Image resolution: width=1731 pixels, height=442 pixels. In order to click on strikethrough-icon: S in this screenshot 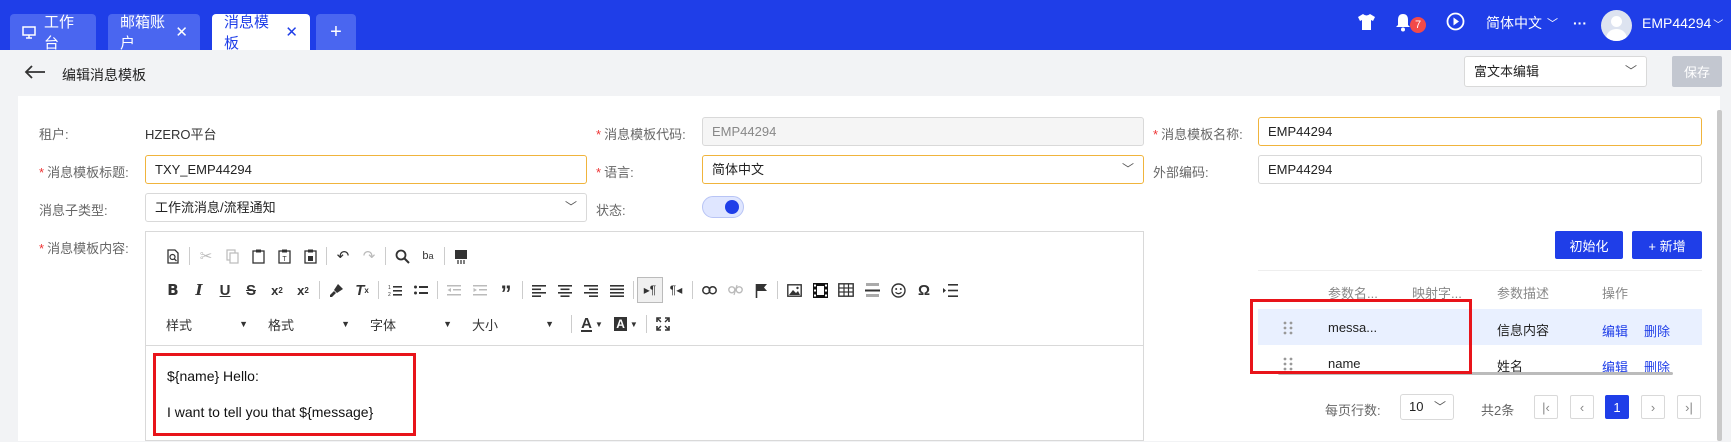, I will do `click(251, 290)`.